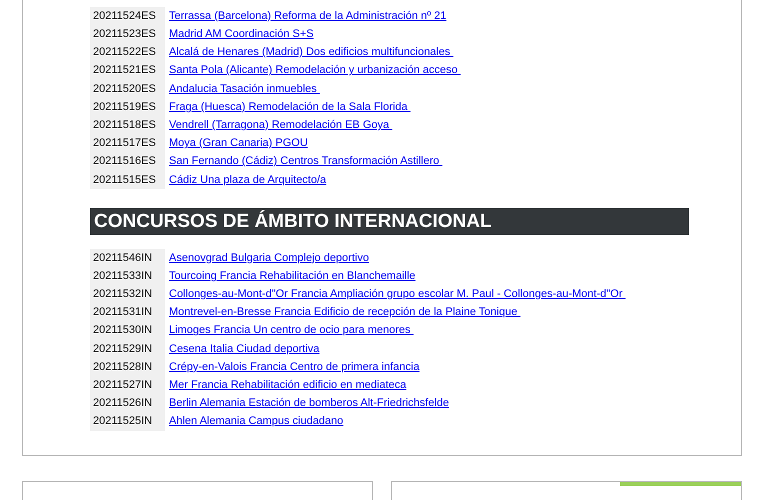 This screenshot has width=770, height=500. I want to click on contest-code: 20211530IN, so click(127, 331).